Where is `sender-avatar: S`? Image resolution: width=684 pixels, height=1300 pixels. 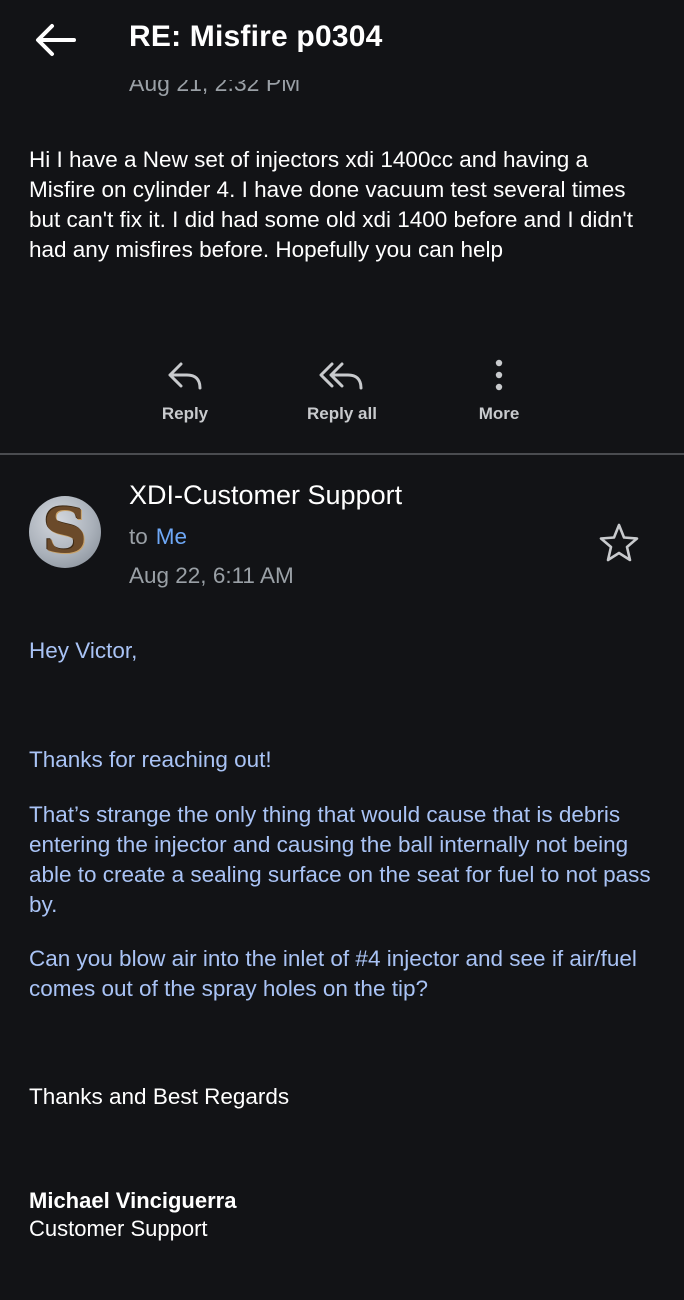
sender-avatar: S is located at coordinates (65, 532).